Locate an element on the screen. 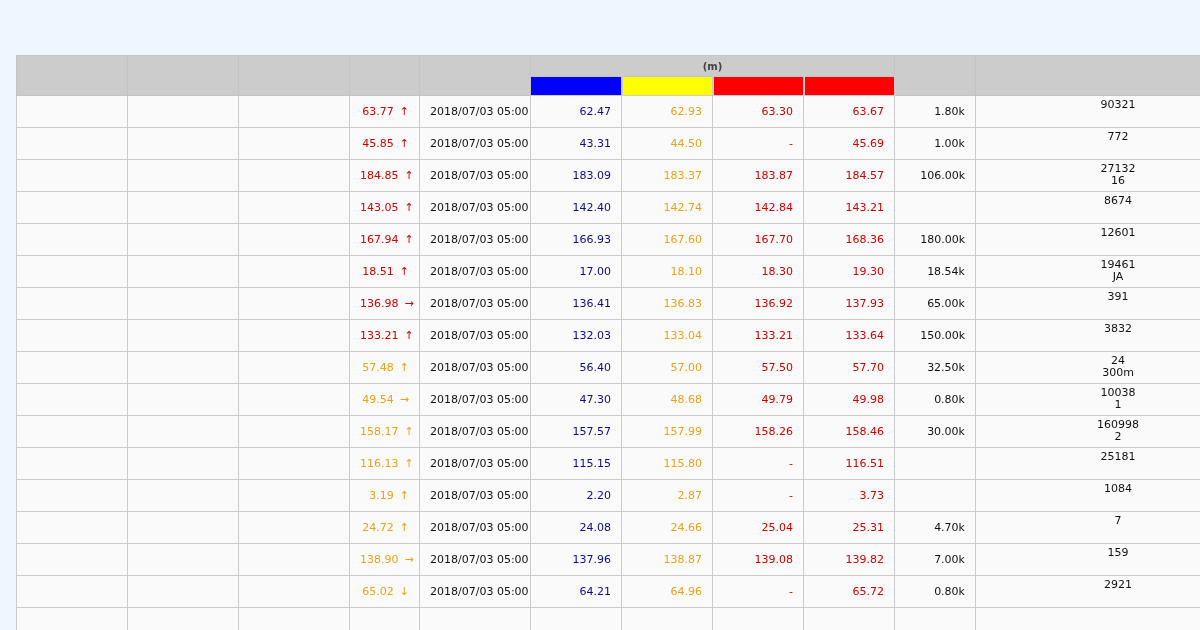 This screenshot has height=630, width=1200. table-cell: 136.83 is located at coordinates (667, 303).